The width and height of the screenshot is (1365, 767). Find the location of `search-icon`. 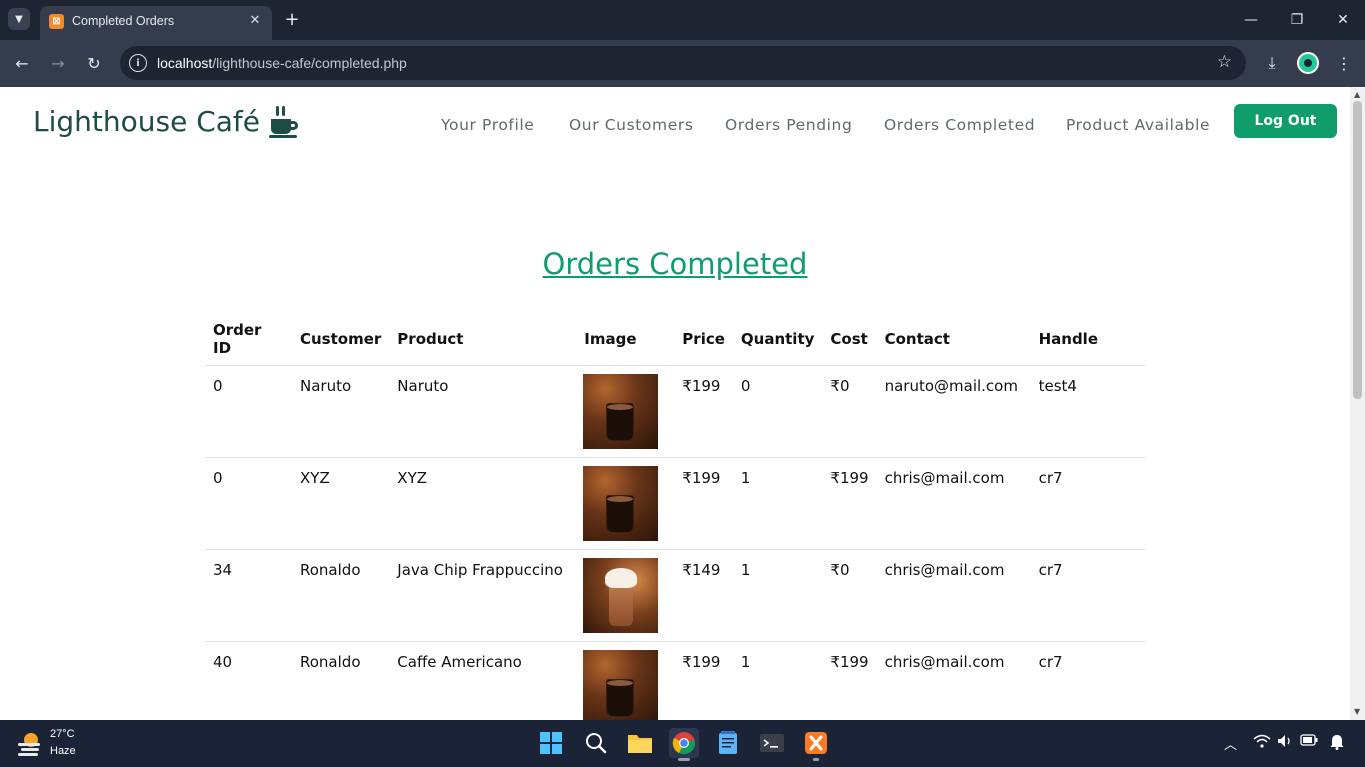

search-icon is located at coordinates (596, 743).